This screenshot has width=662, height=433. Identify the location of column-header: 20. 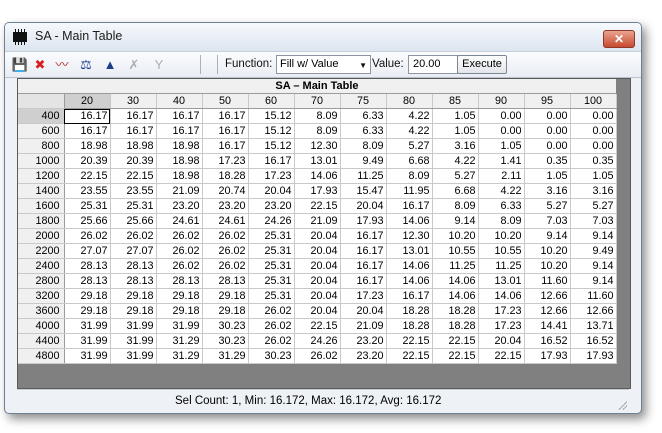
(87, 101).